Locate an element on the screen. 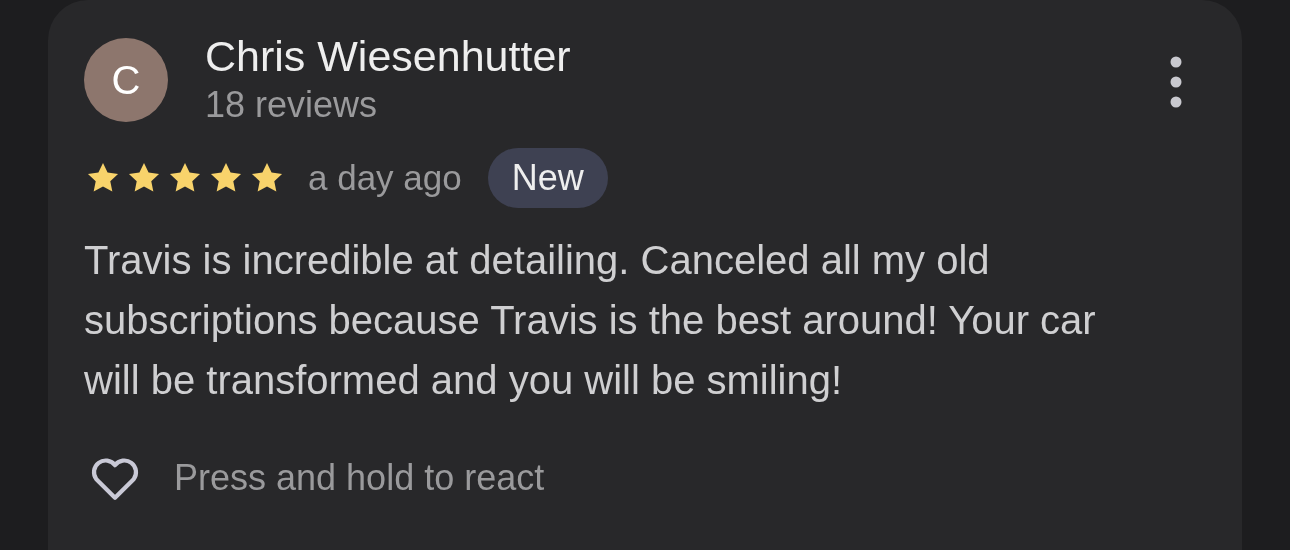 The height and width of the screenshot is (550, 1290). avatar: C is located at coordinates (126, 80).